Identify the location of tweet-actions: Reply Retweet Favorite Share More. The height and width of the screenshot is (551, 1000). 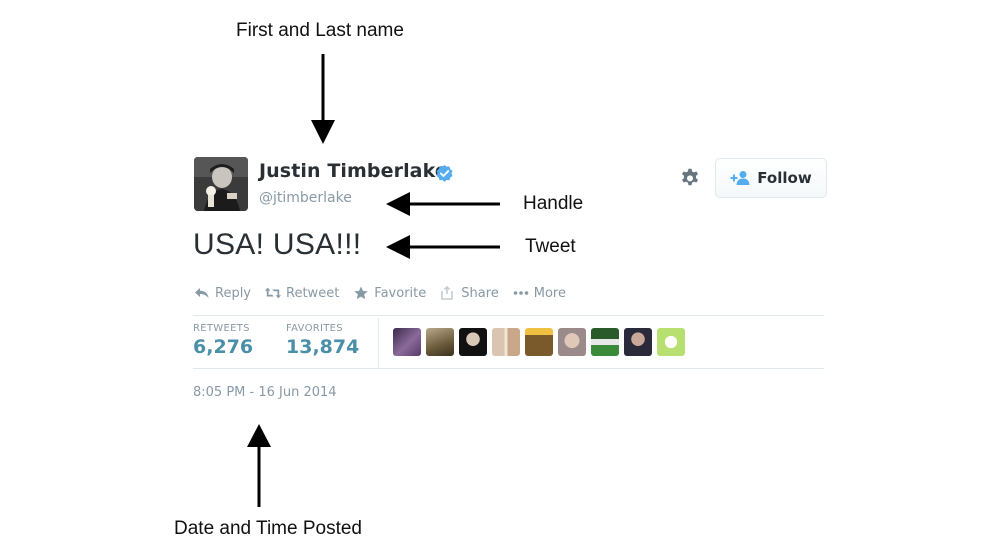
(387, 293).